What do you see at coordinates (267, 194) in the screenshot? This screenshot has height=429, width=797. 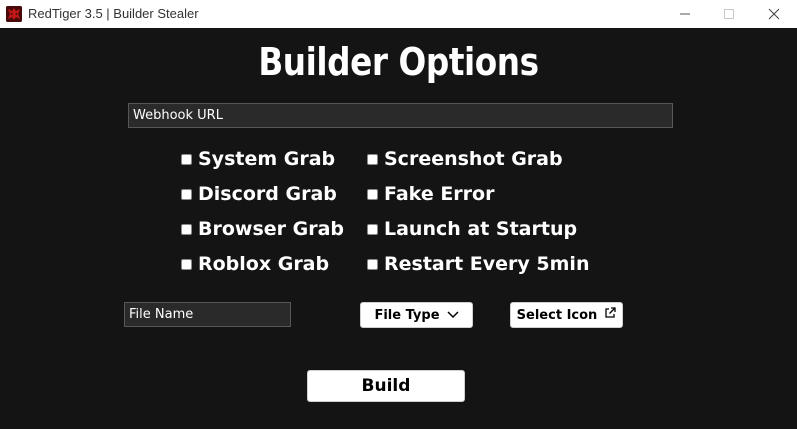 I see `option-label: Discord Grab` at bounding box center [267, 194].